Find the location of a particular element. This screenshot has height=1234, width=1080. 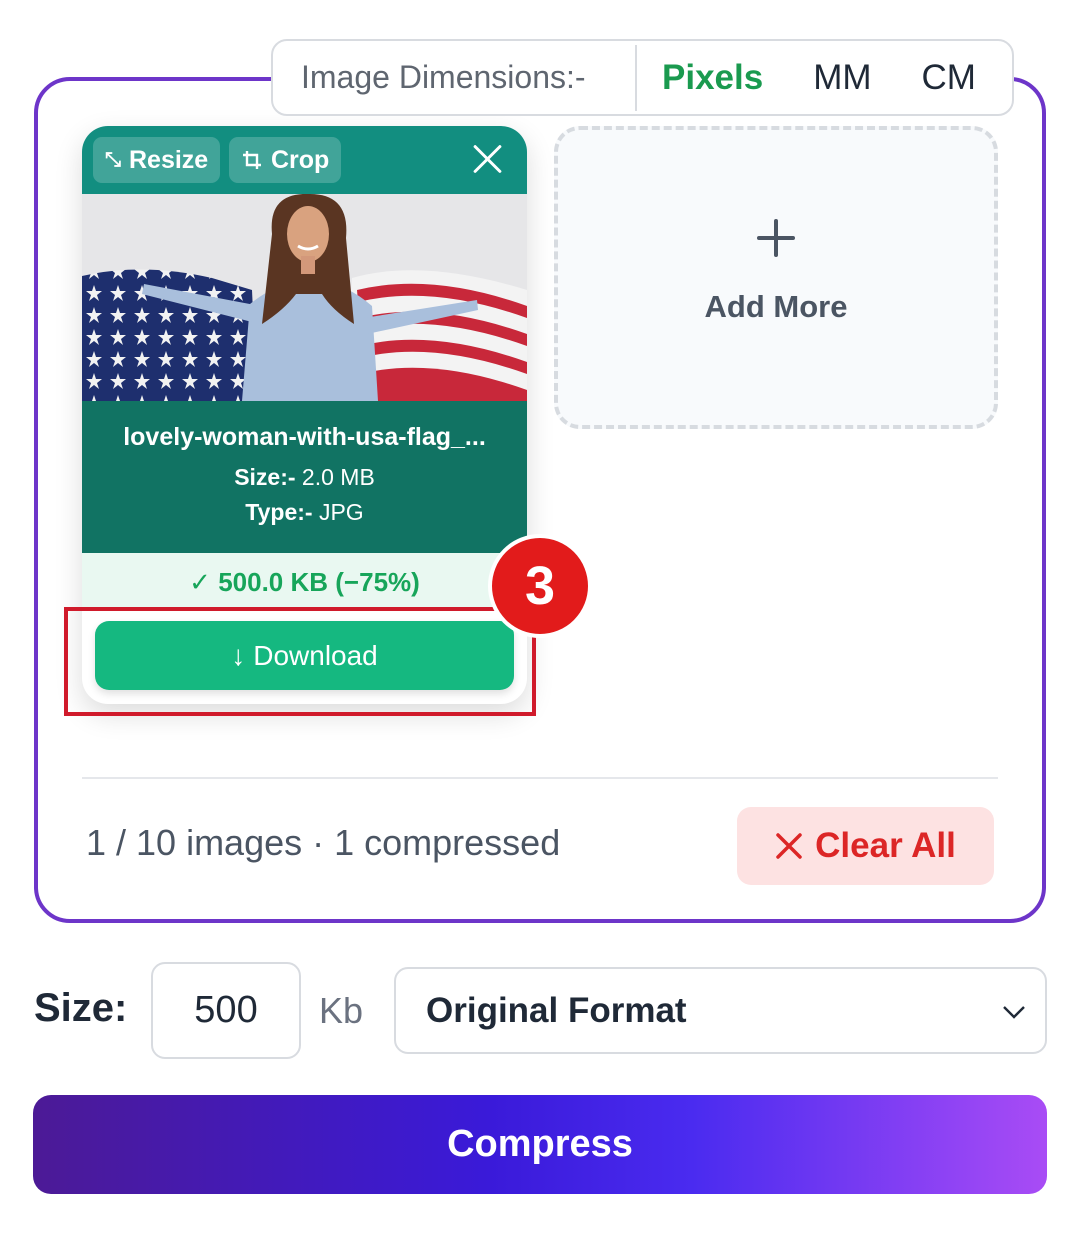

unit-option-cm: CM is located at coordinates (949, 78).